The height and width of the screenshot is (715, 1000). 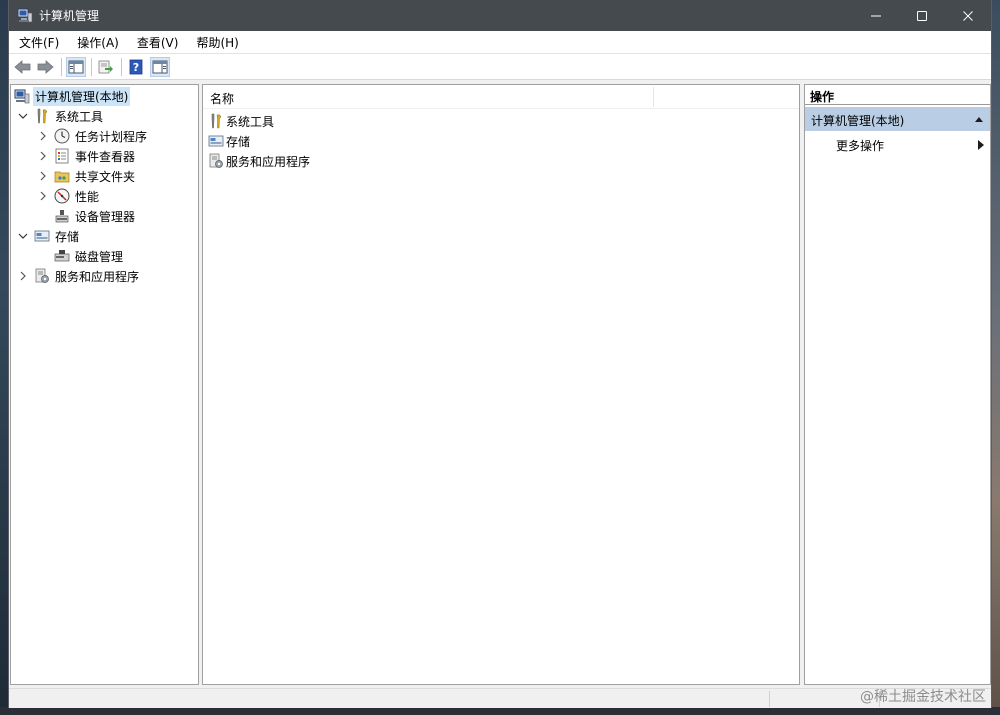 I want to click on tree-item-event-viewer: 事件查看器, so click(x=86, y=156).